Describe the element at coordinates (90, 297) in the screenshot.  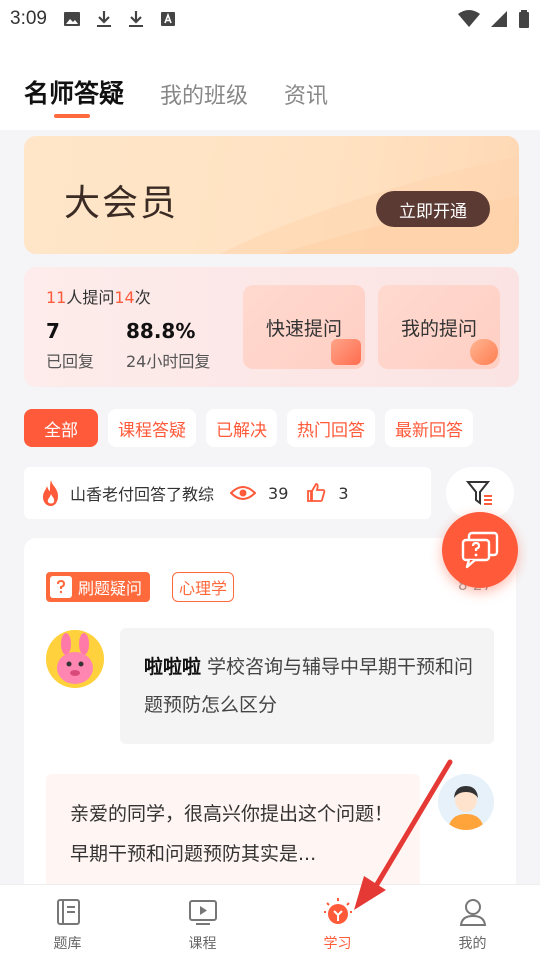
I see `asked-text: 人提问` at that location.